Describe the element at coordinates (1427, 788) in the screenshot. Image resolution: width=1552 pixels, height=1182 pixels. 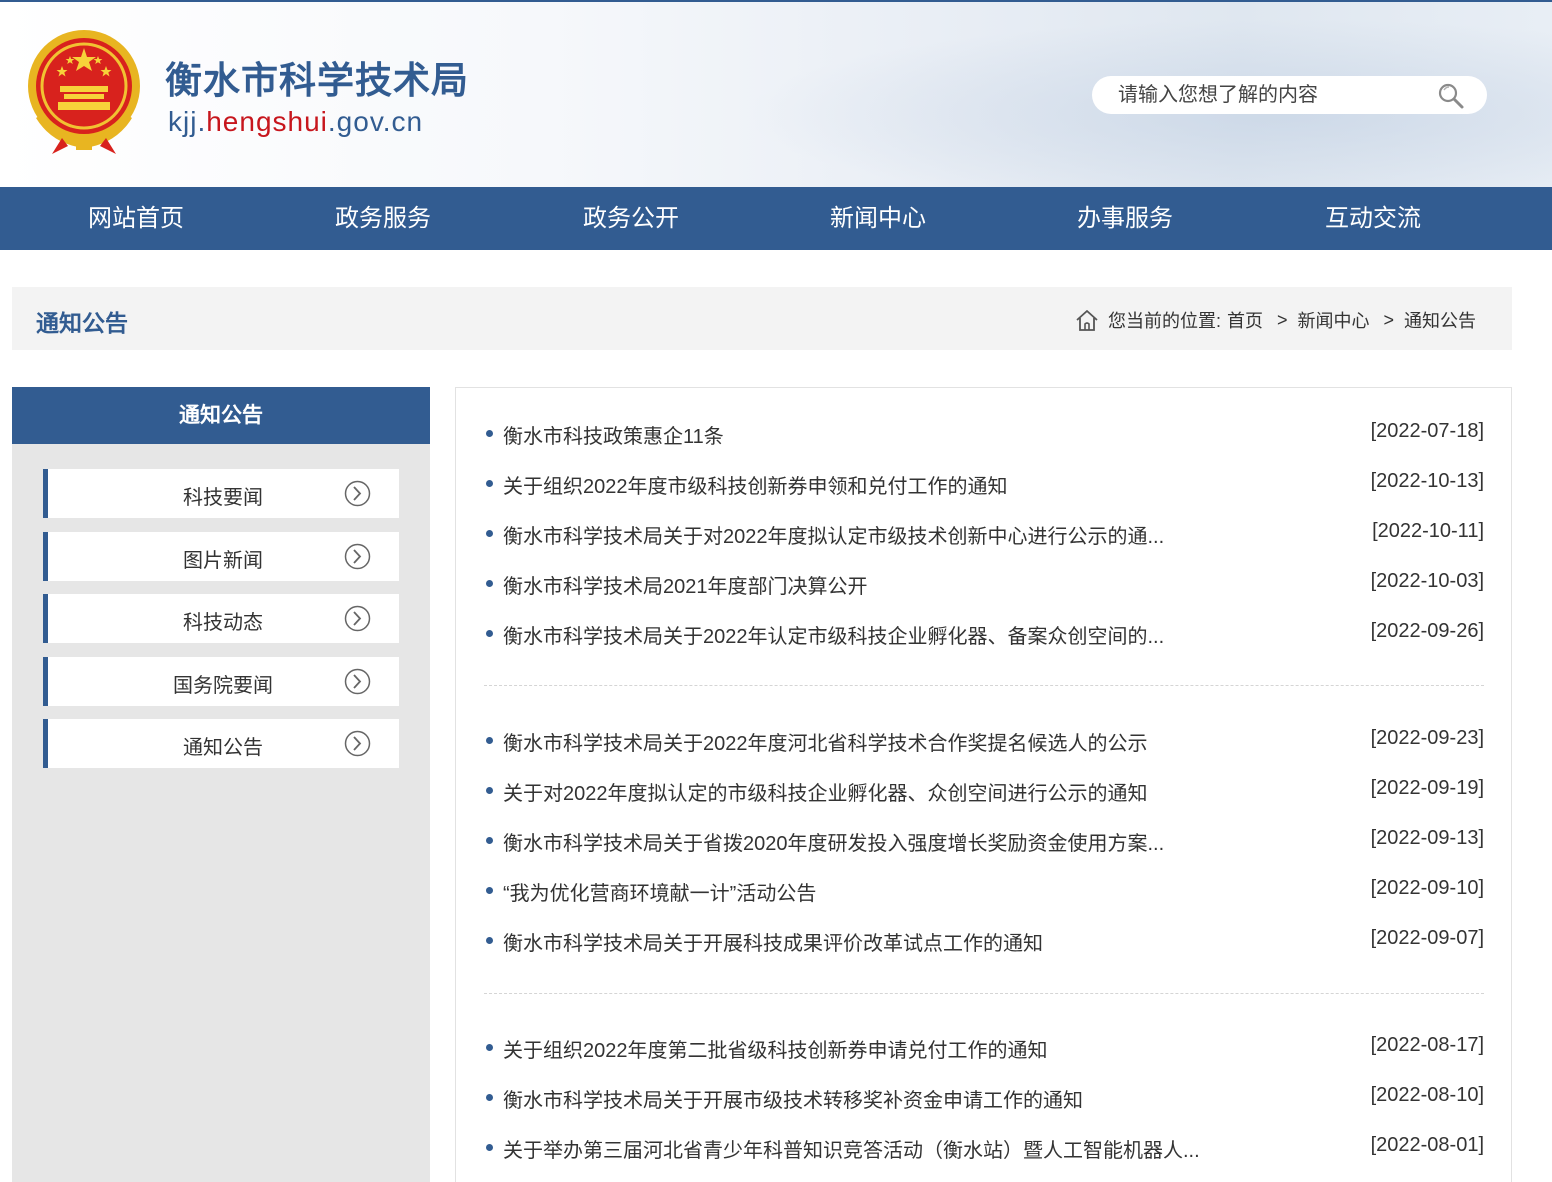
I see `list-item-date: [2022-09-19]` at that location.